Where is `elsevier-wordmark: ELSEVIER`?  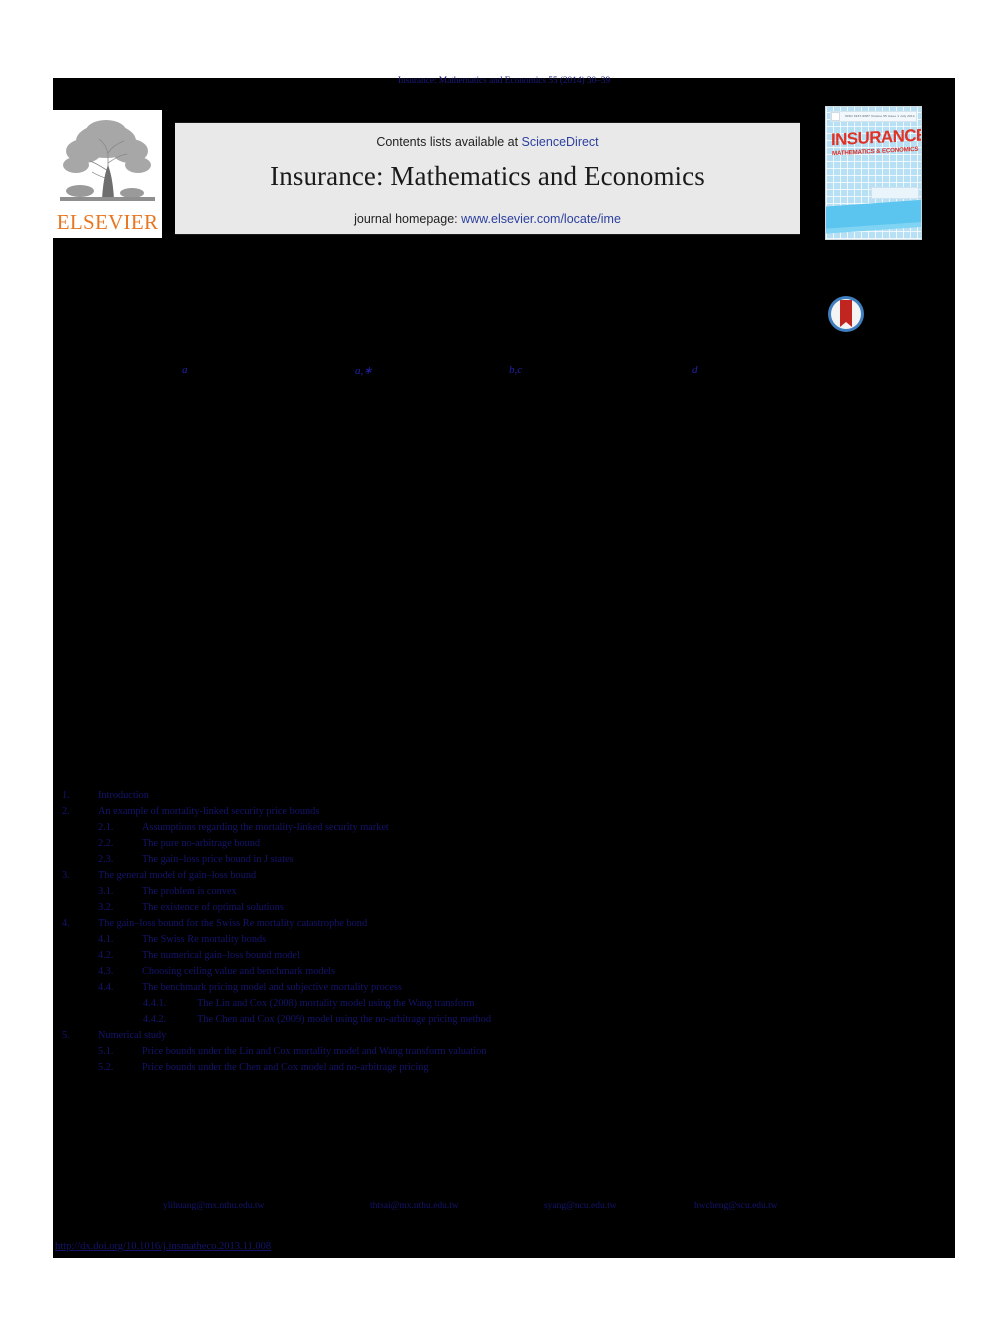 elsevier-wordmark: ELSEVIER is located at coordinates (107, 222).